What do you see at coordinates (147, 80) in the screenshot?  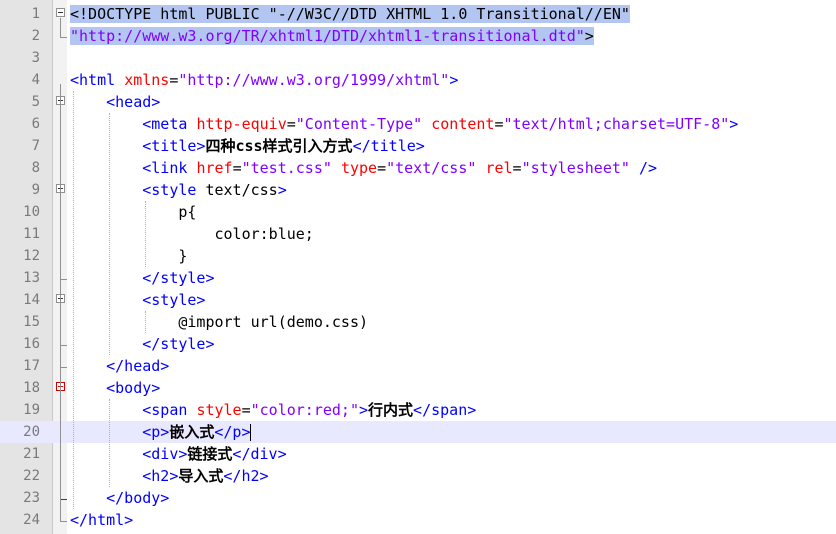 I see `code-token: xmlns` at bounding box center [147, 80].